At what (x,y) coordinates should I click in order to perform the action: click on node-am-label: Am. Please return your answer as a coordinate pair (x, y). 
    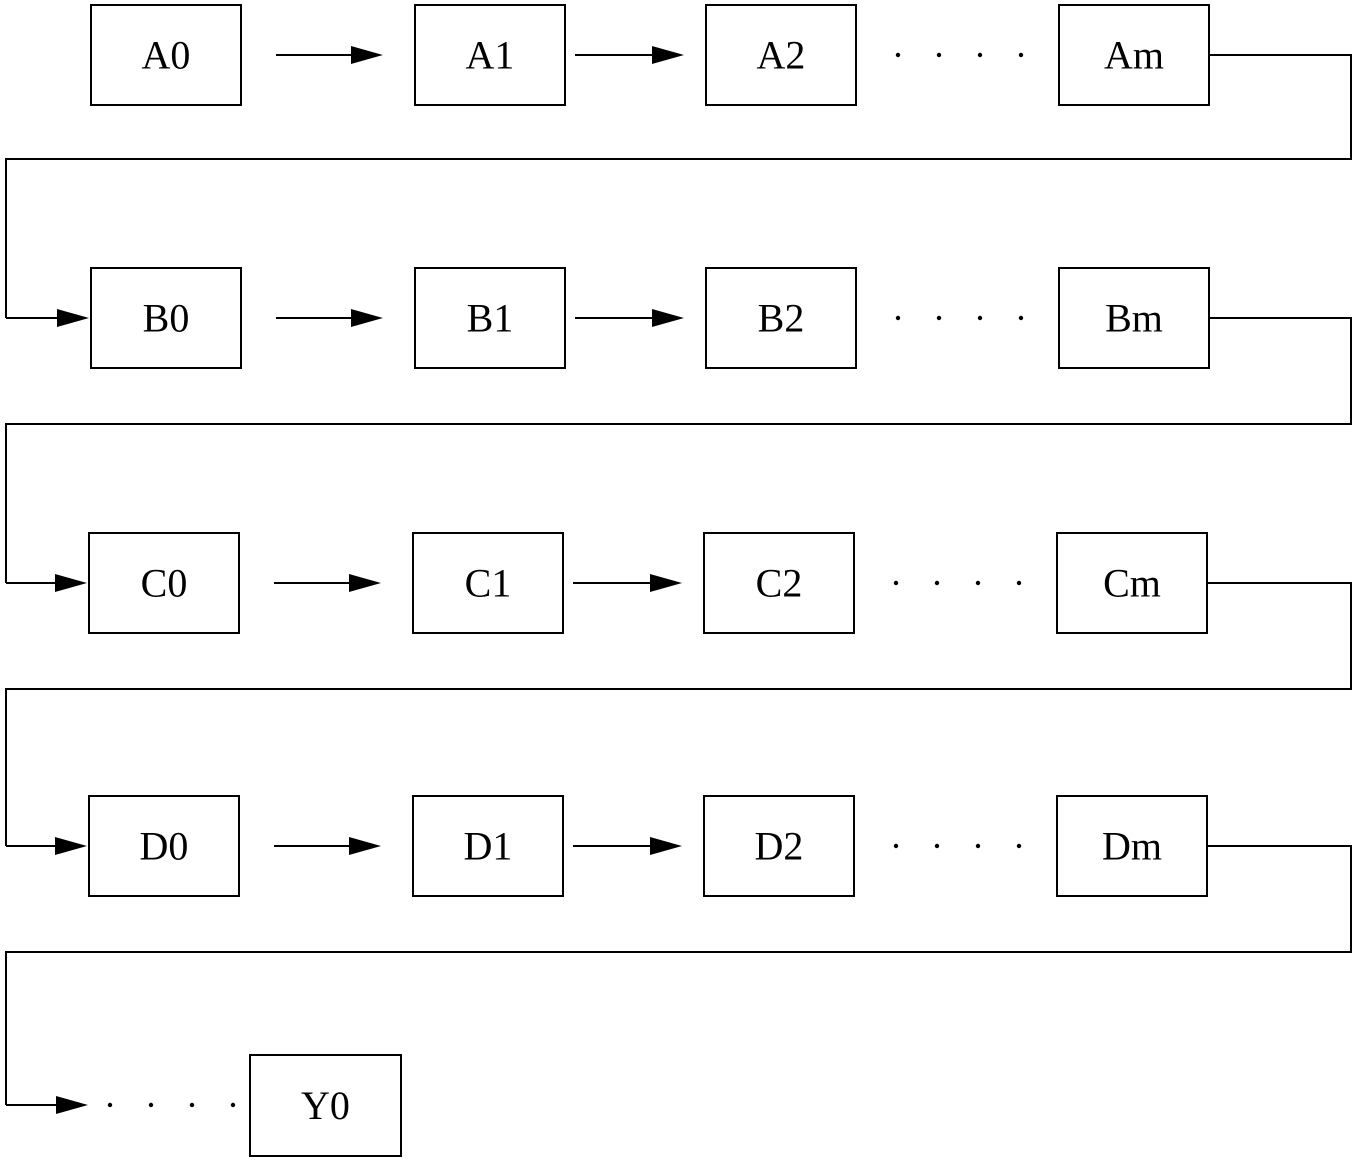
    Looking at the image, I should click on (1134, 55).